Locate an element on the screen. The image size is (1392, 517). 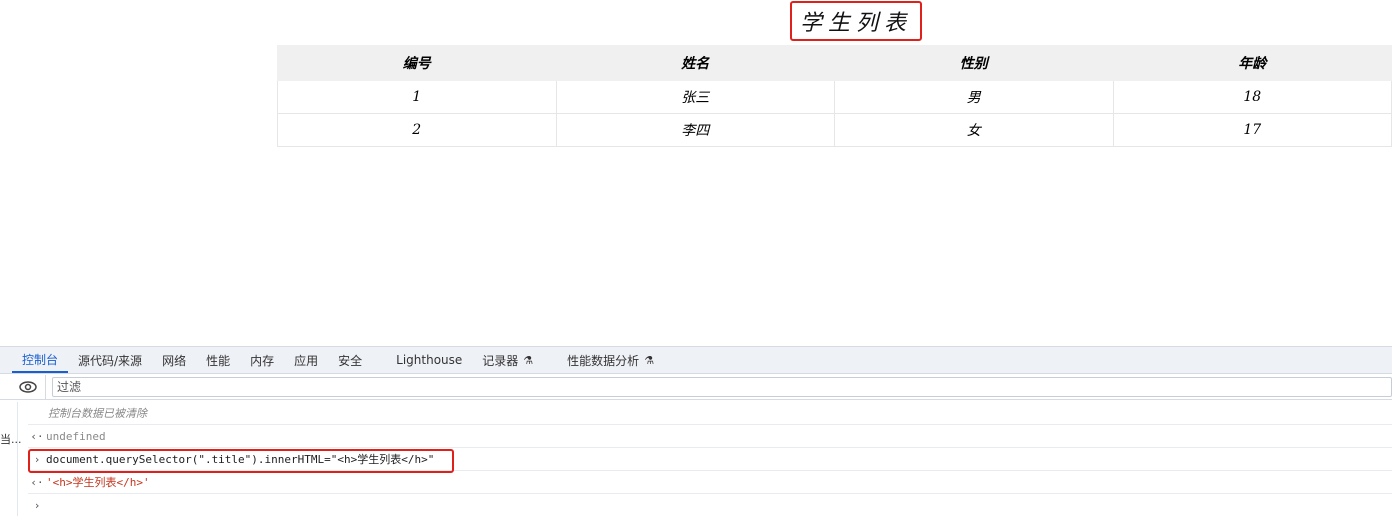
cell-name: 李四 is located at coordinates (695, 130).